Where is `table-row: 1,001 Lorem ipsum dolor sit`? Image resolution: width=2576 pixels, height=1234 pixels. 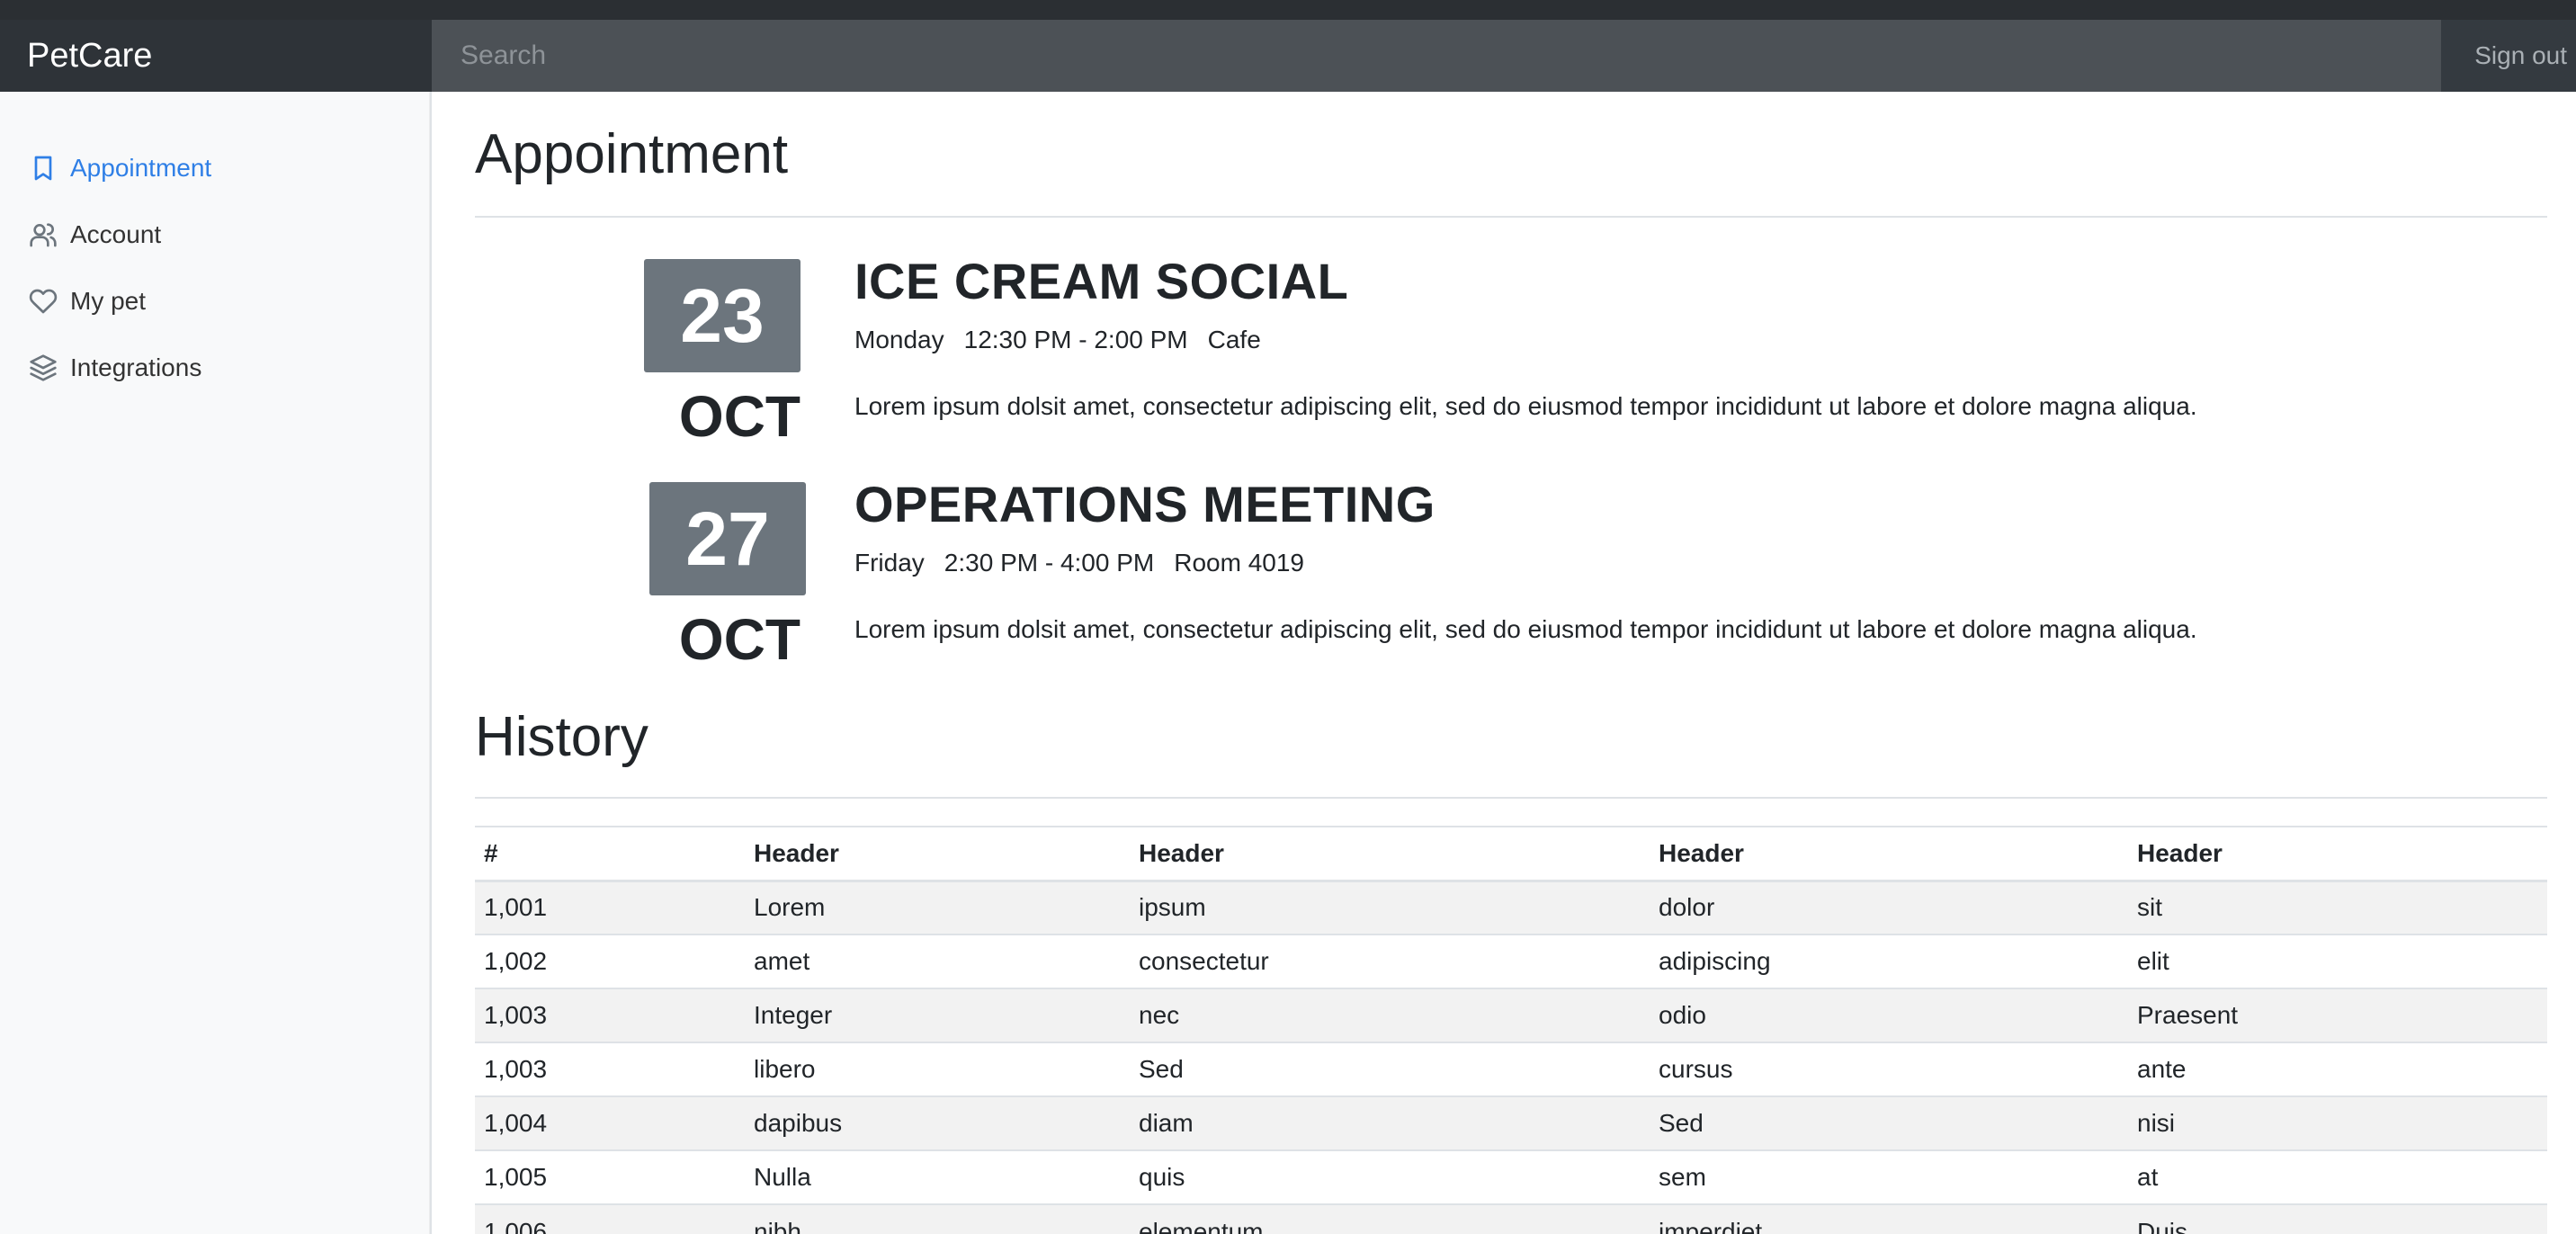 table-row: 1,001 Lorem ipsum dolor sit is located at coordinates (1511, 907).